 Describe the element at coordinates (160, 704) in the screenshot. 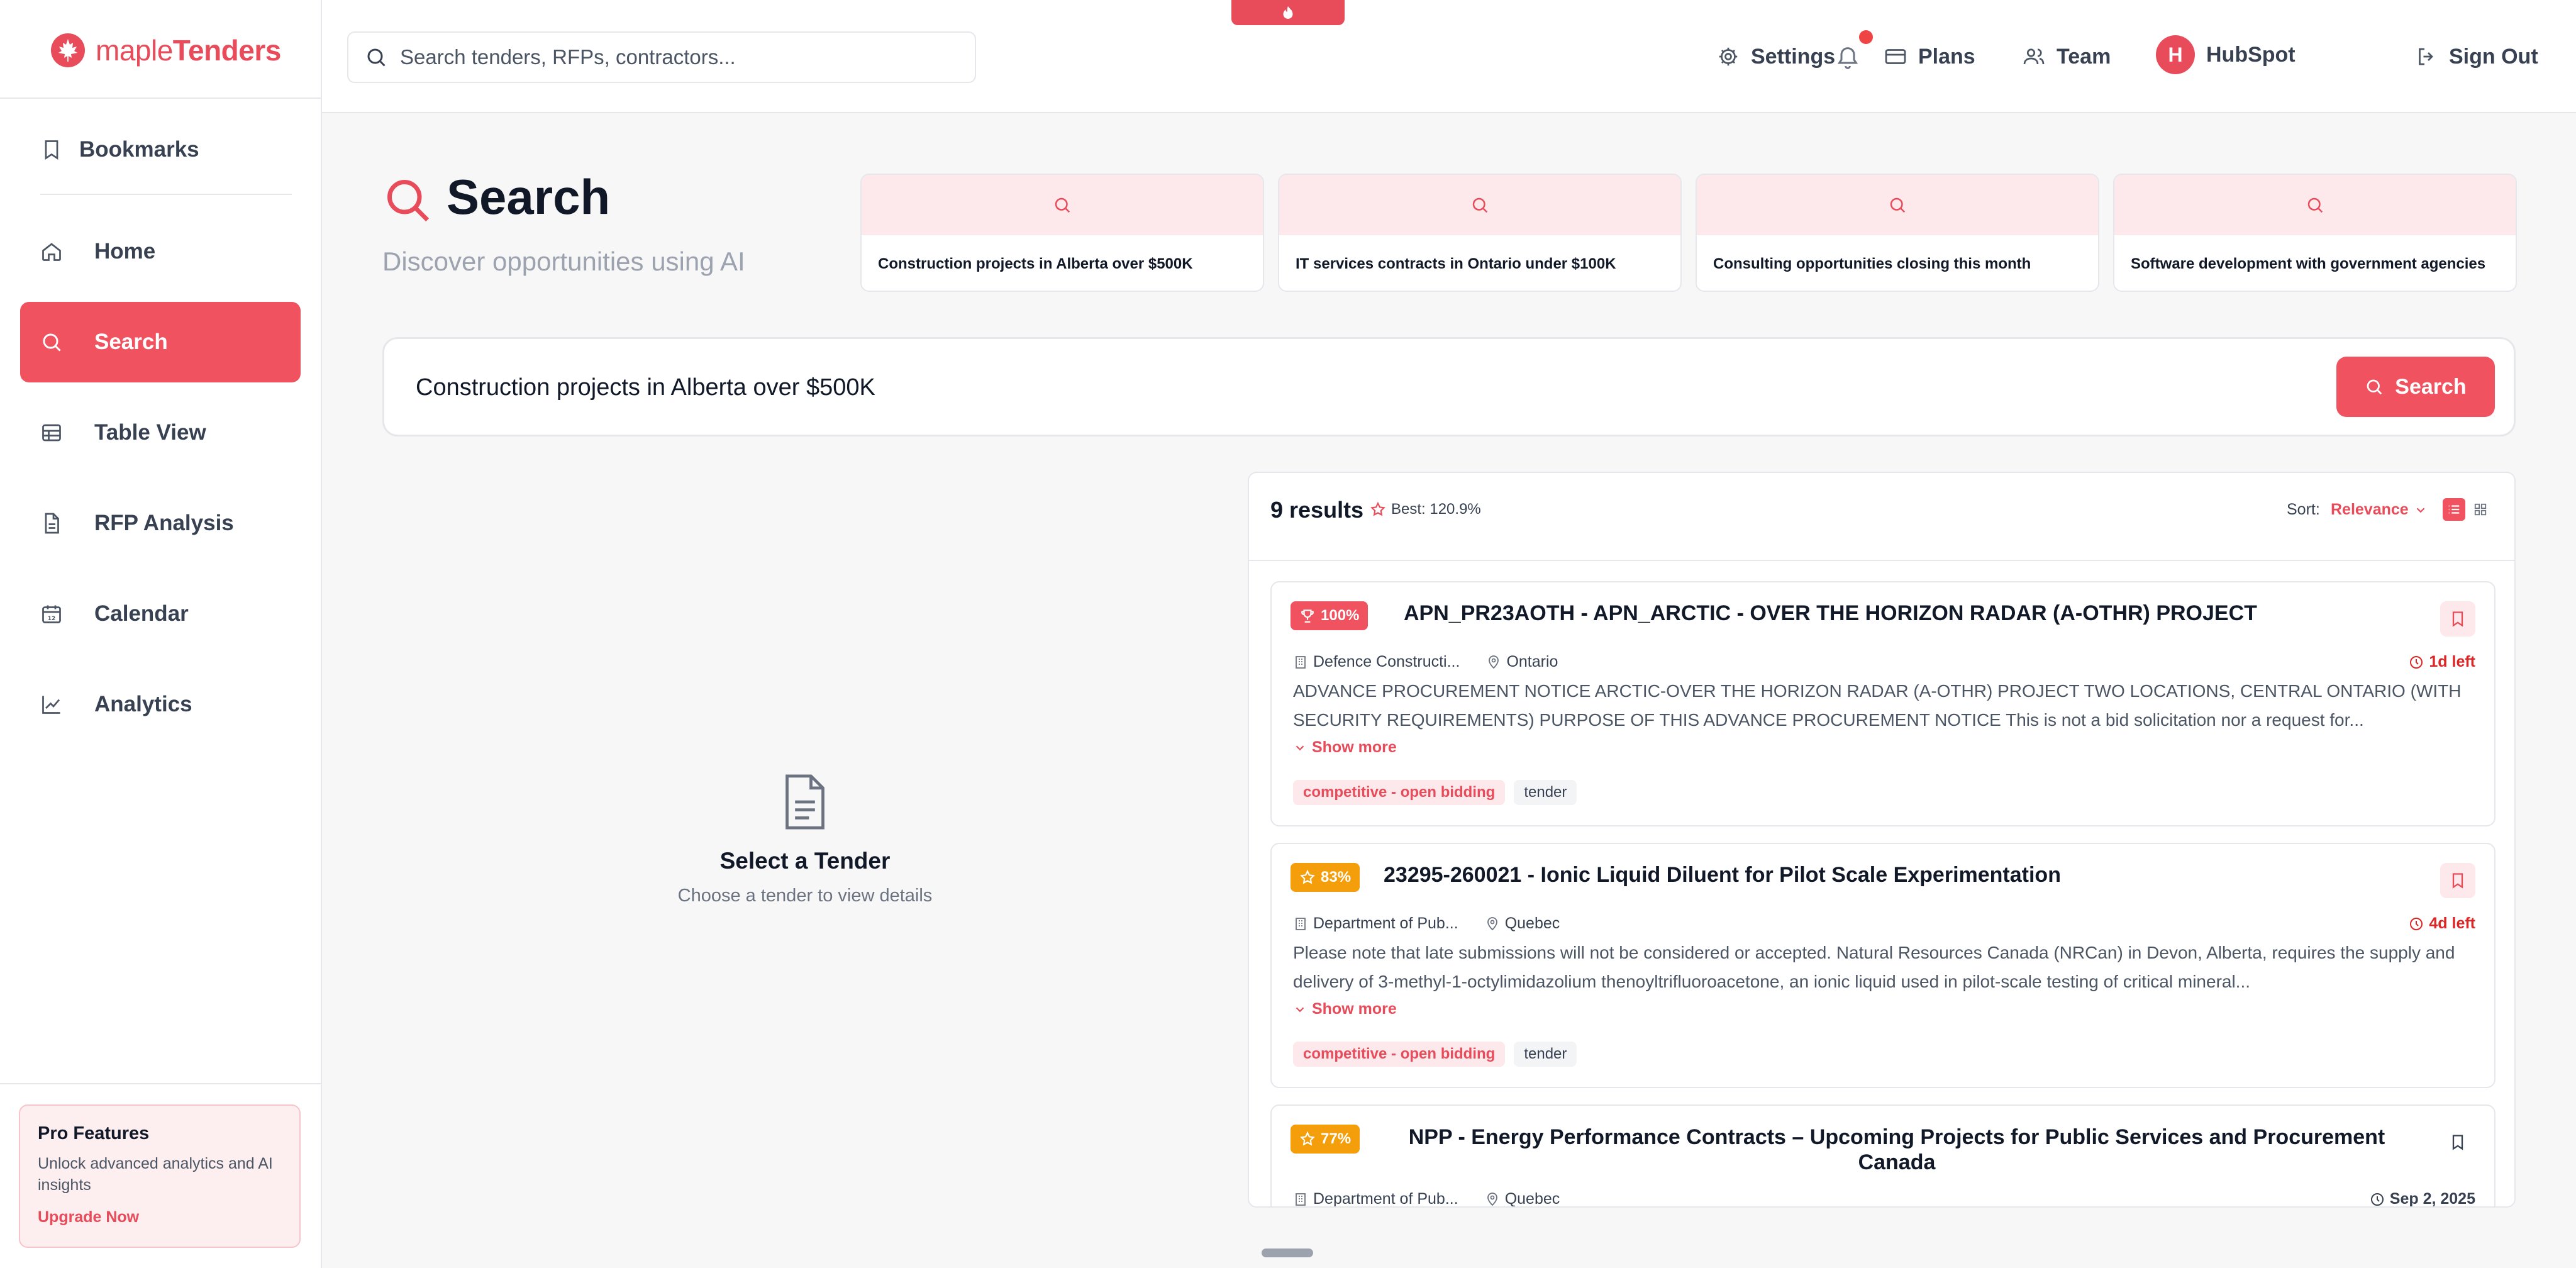

I see `sidebar-item-analytics: Analytics` at that location.